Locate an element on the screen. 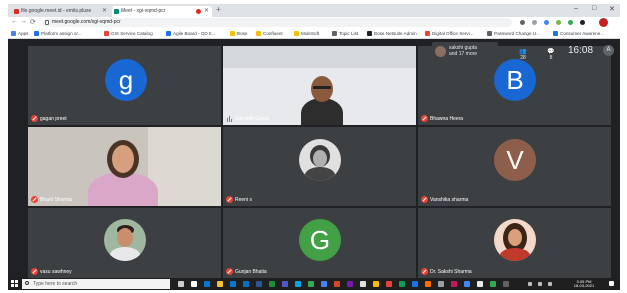 The image size is (627, 293). mic-icon is located at coordinates (181, 284).